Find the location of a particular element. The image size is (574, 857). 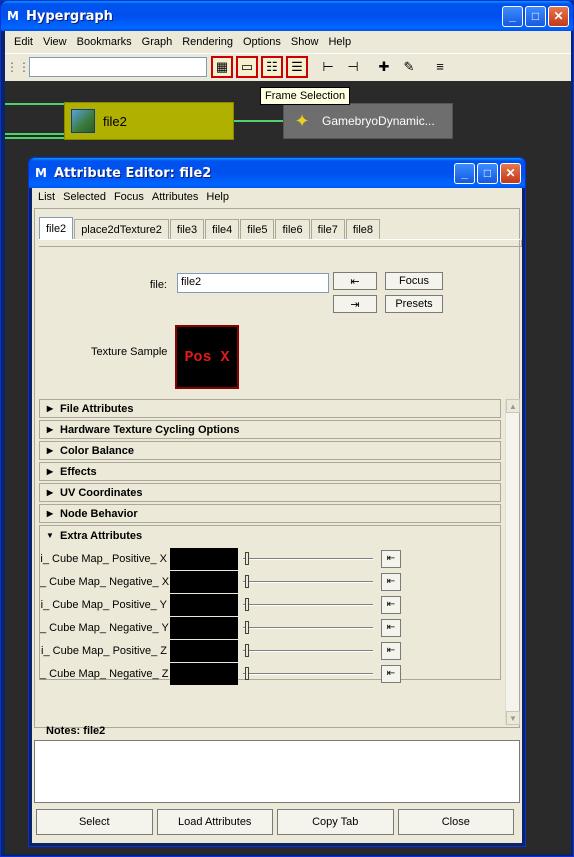

frame-branch-icon: ☰ is located at coordinates (297, 66).